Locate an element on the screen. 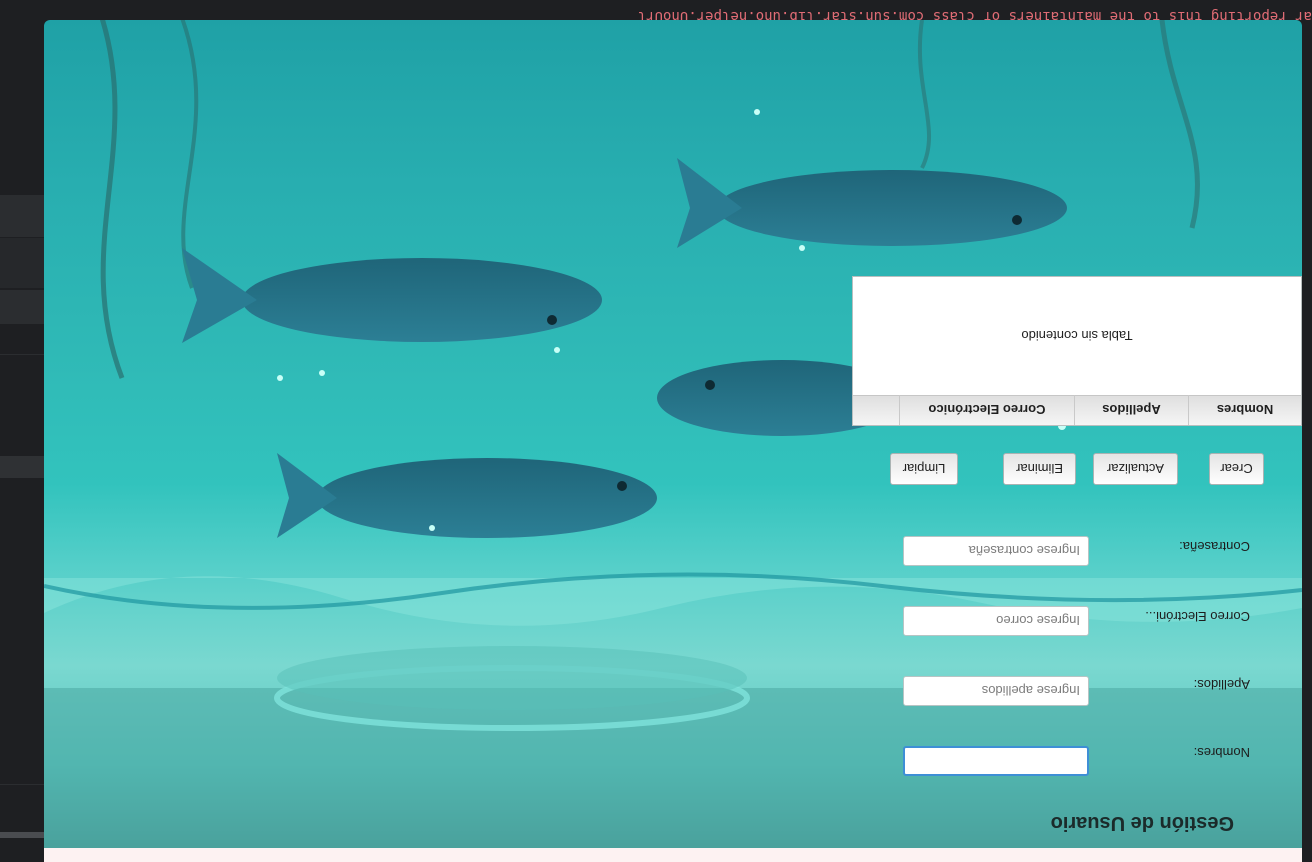 Image resolution: width=1312 pixels, height=862 pixels. nombres-label: Nombres: is located at coordinates (1221, 752).